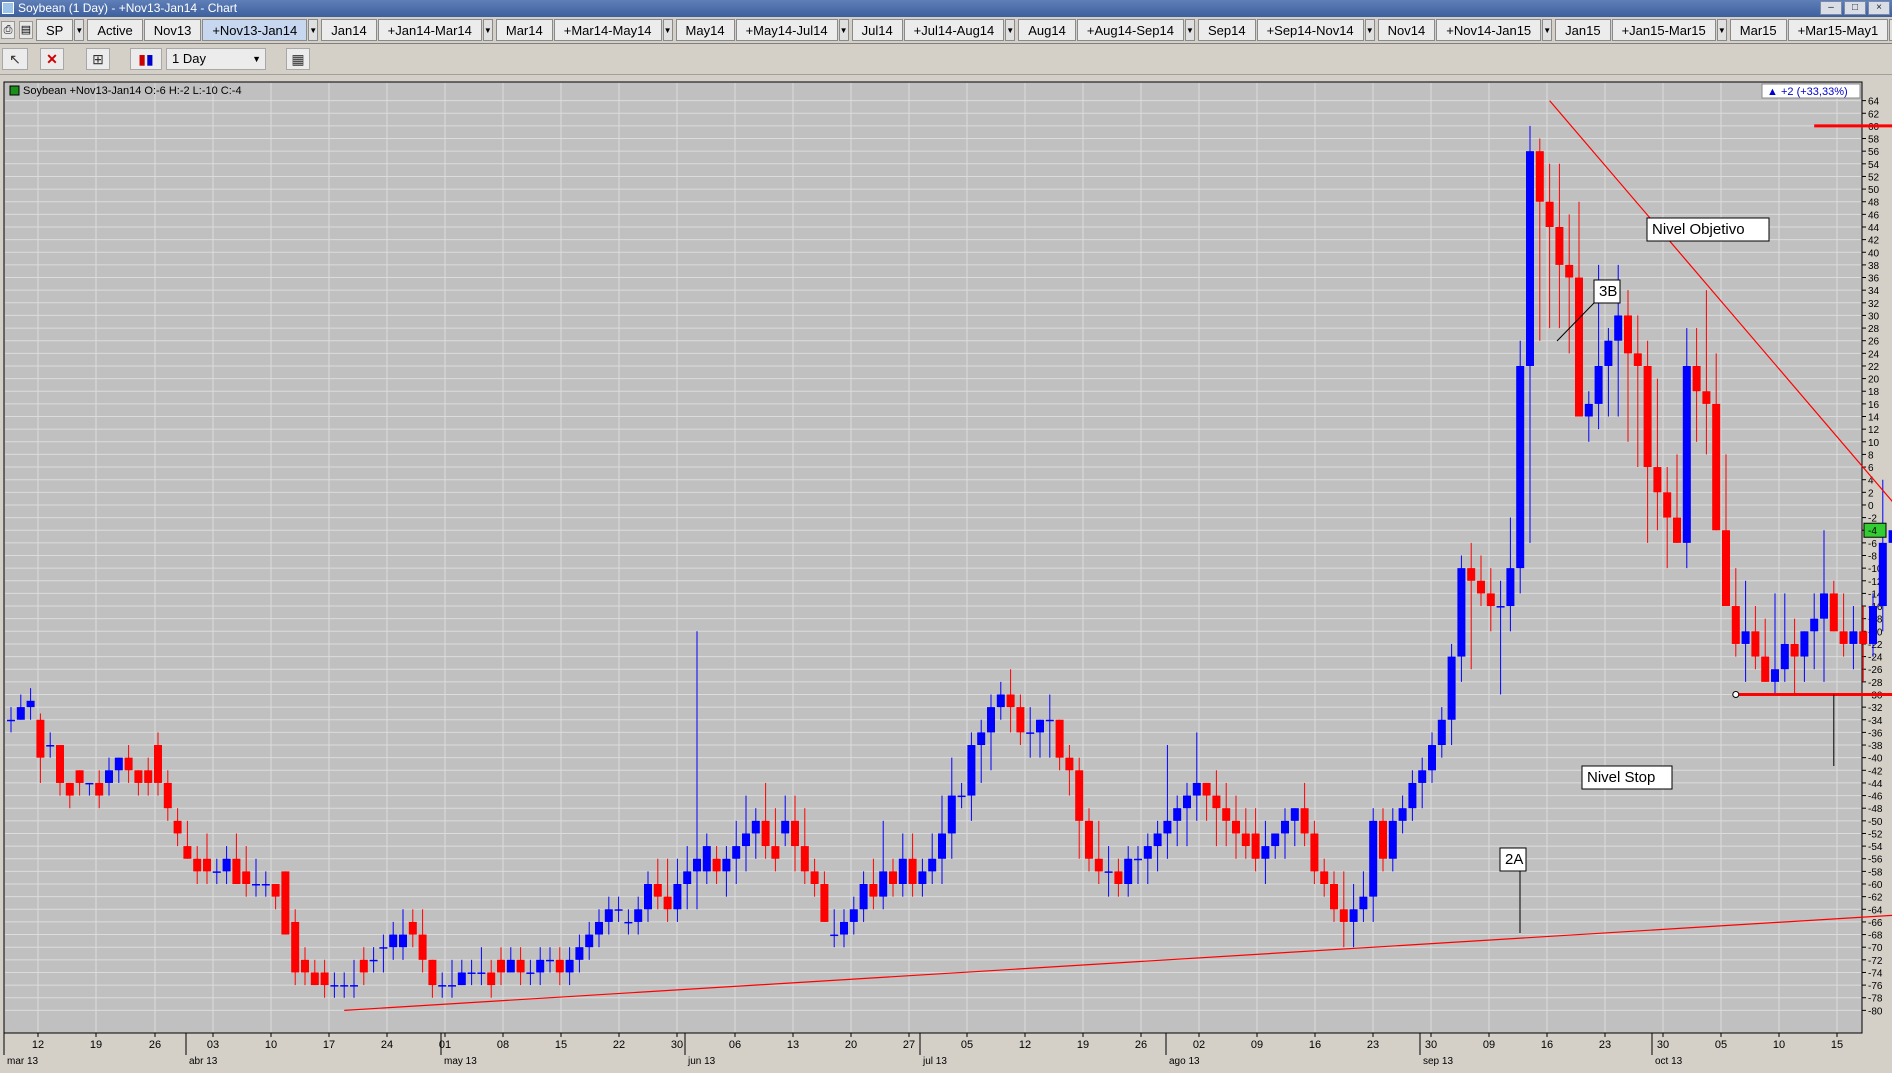 This screenshot has width=1892, height=1073. I want to click on cursor-tool-icon: ↖, so click(15, 59).